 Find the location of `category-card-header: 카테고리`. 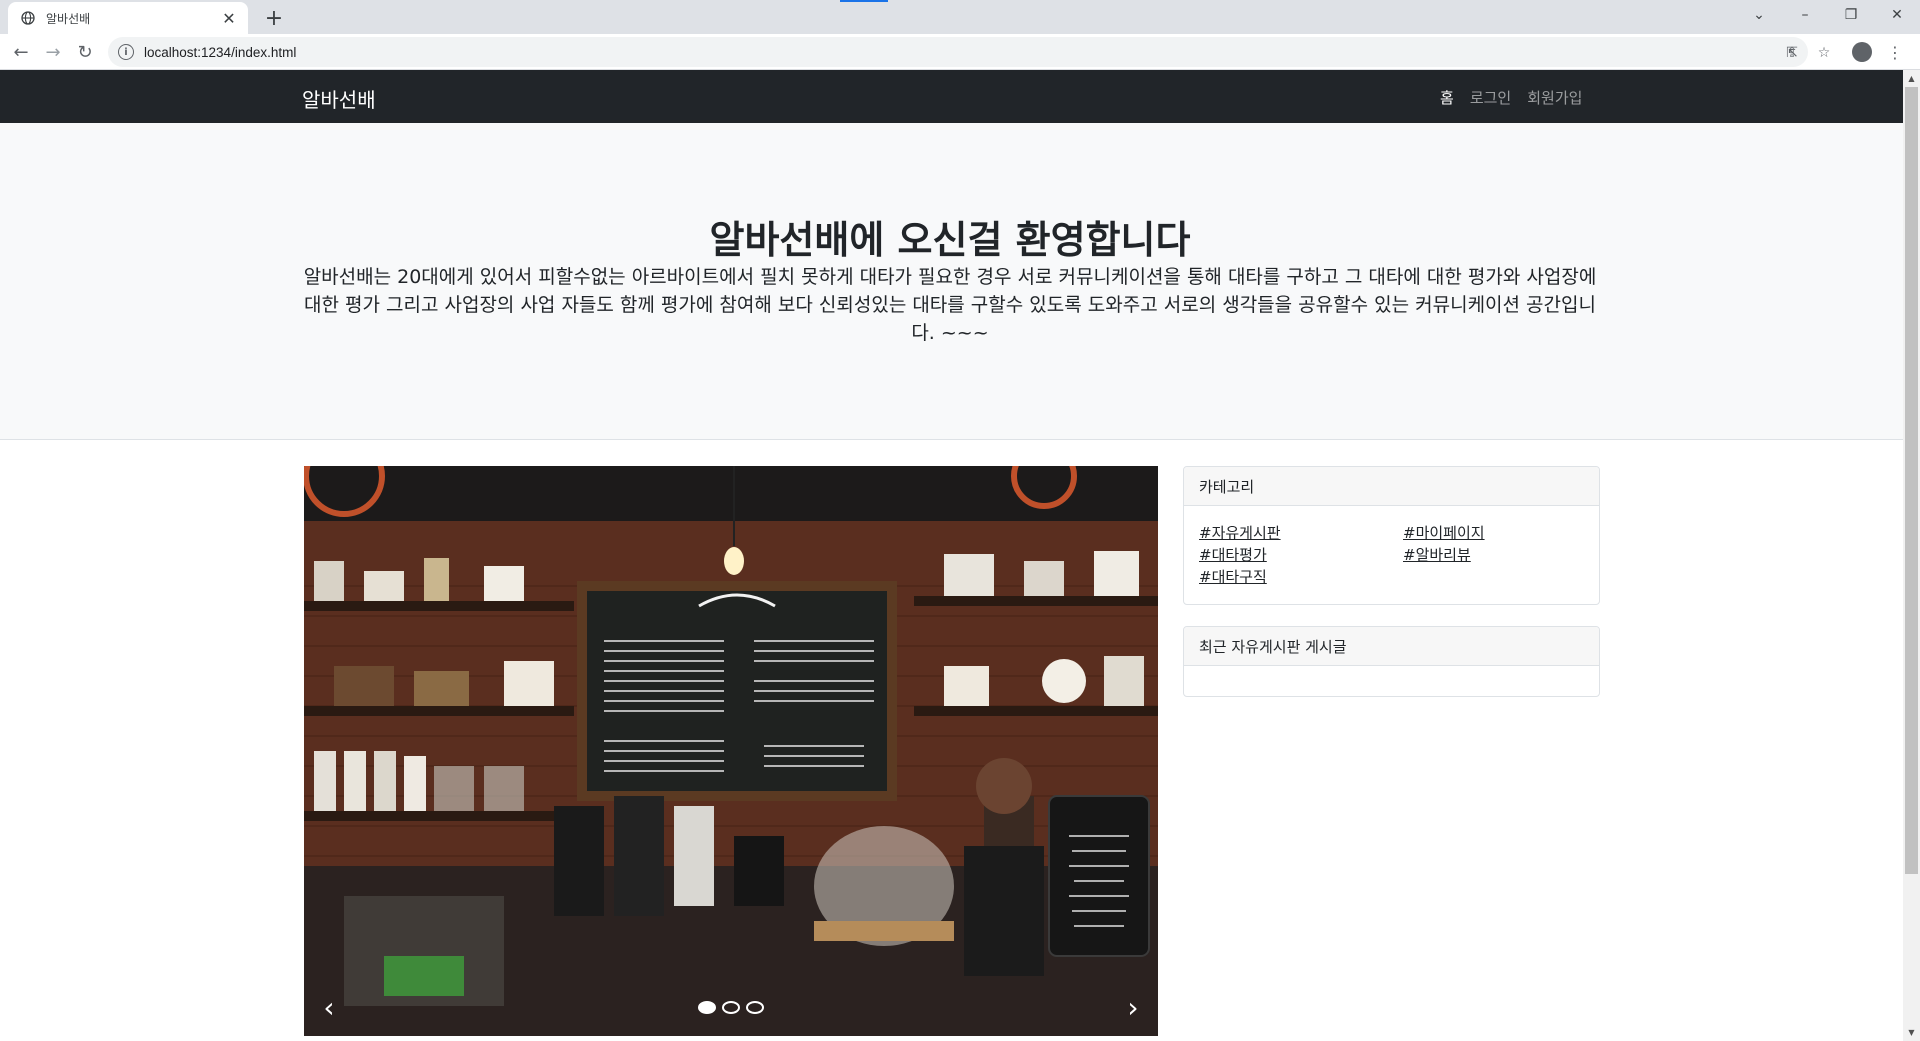

category-card-header: 카테고리 is located at coordinates (1391, 486).